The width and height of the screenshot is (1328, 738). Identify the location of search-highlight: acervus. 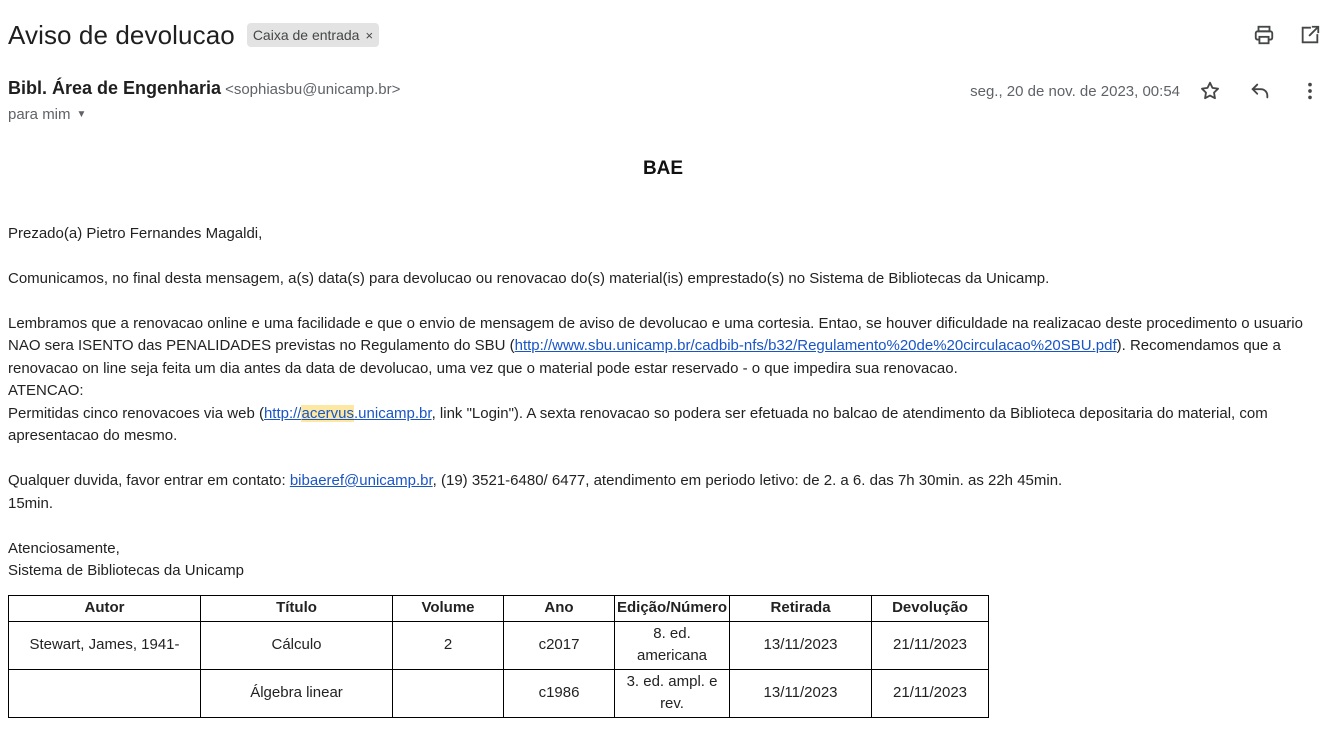
(328, 413).